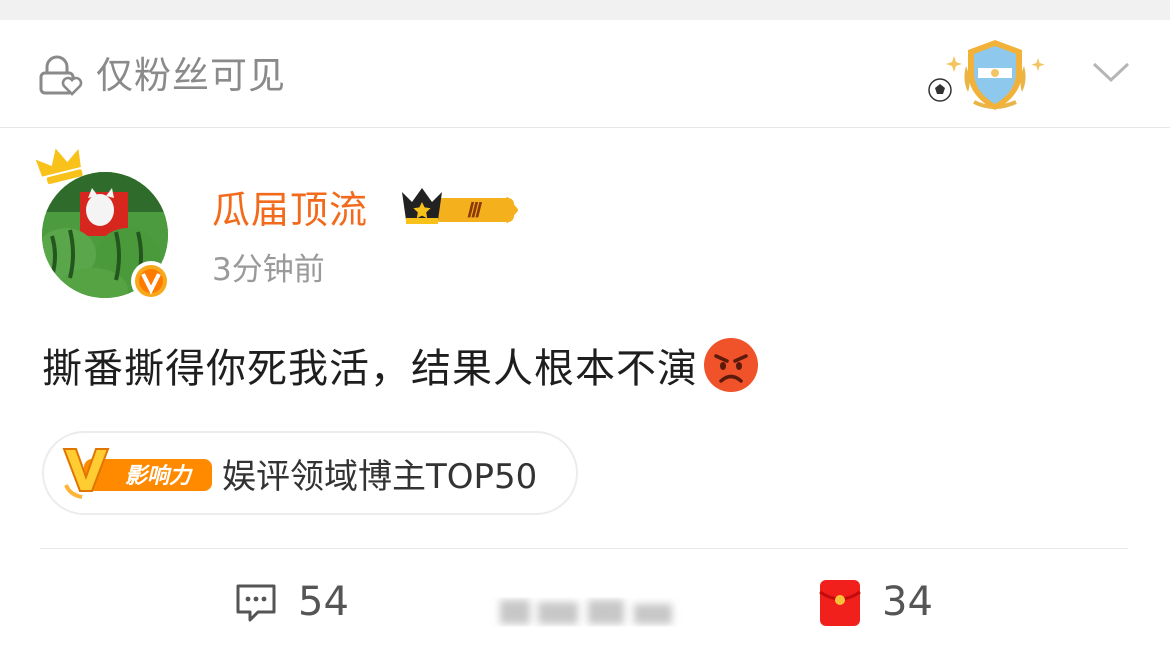 The image size is (1170, 645). Describe the element at coordinates (458, 207) in the screenshot. I see `vip-crown-badge: Ⅲ` at that location.